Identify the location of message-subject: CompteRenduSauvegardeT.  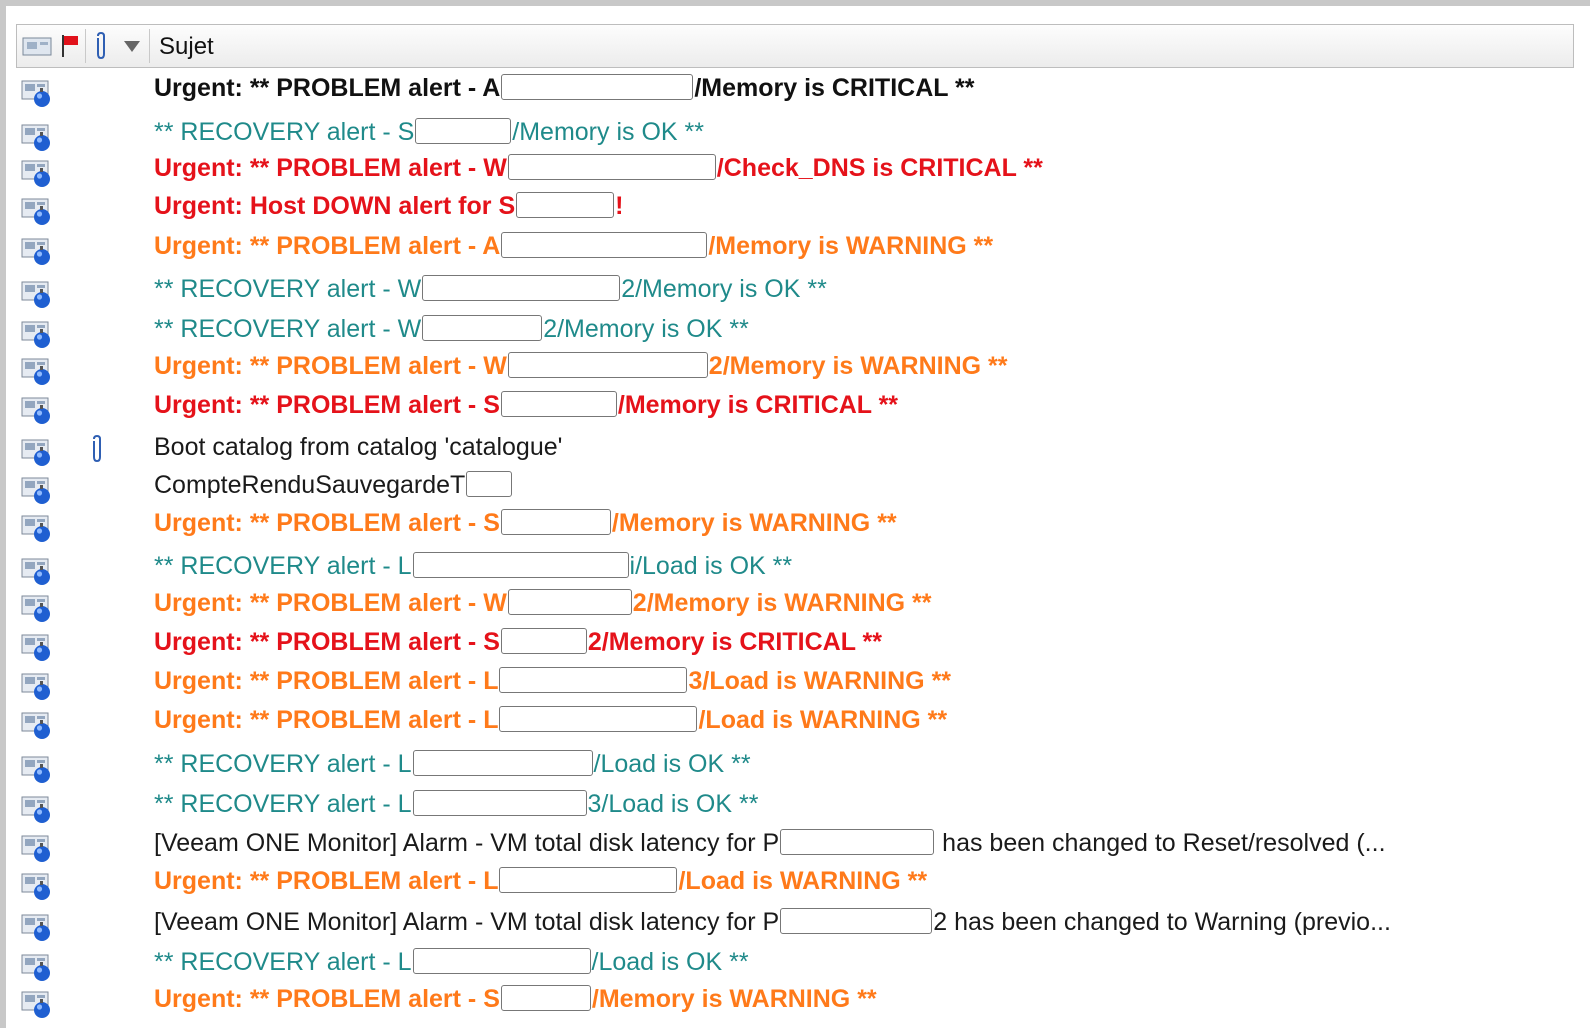
(333, 485).